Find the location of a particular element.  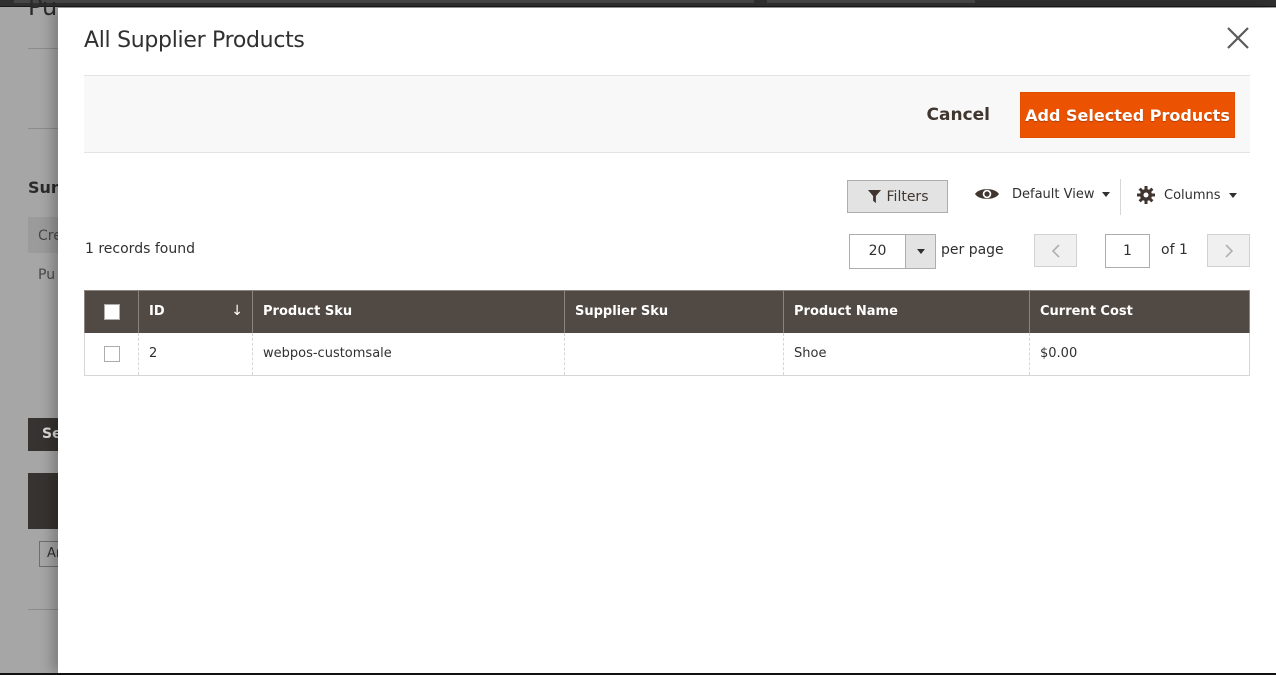

per-page-dropdown-toggle is located at coordinates (920, 251).